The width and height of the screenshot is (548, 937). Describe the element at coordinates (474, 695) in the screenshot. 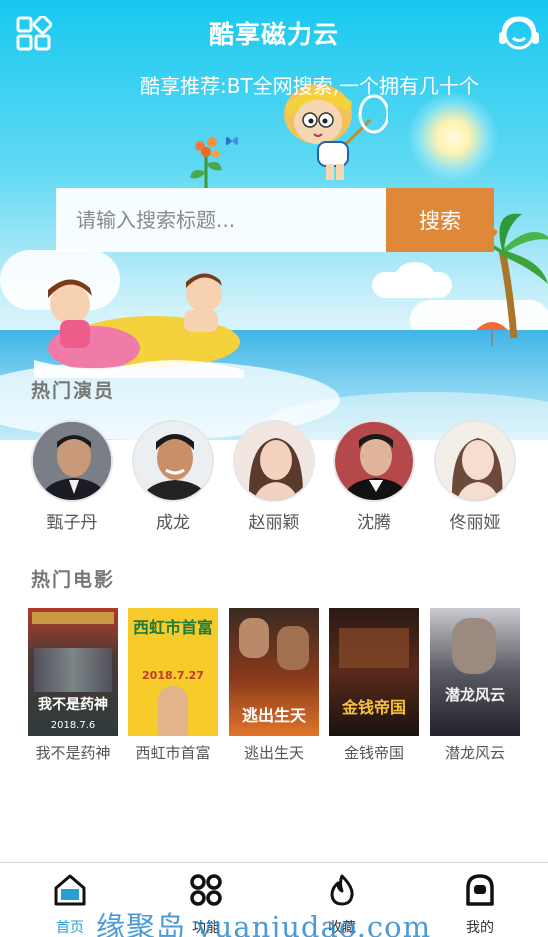

I see `poster-title: 潜龙风云` at that location.